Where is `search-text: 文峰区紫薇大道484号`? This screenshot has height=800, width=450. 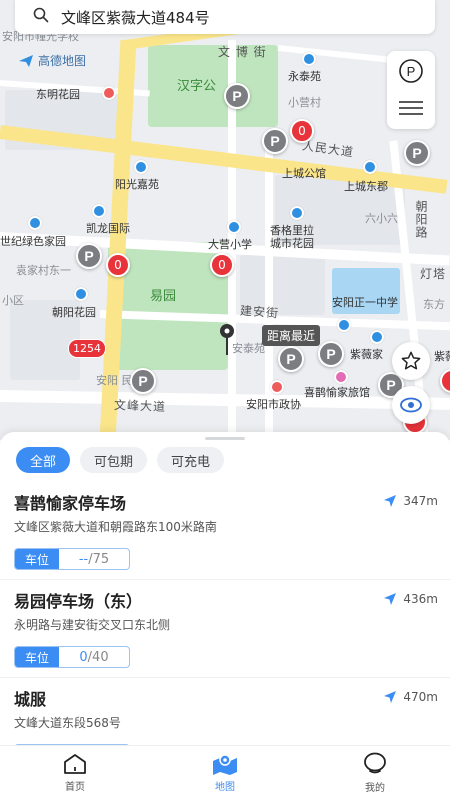 search-text: 文峰区紫薇大道484号 is located at coordinates (135, 17).